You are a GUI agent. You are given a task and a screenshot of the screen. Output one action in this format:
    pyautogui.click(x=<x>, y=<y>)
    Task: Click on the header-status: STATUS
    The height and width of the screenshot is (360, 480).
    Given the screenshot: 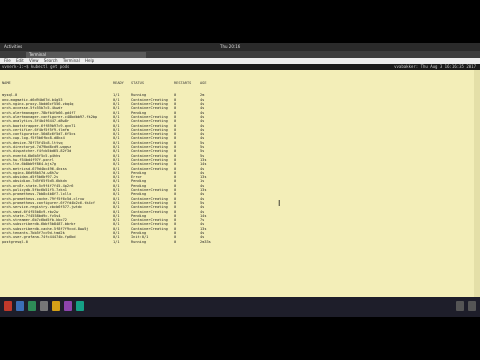 What is the action you would take?
    pyautogui.click(x=137, y=82)
    